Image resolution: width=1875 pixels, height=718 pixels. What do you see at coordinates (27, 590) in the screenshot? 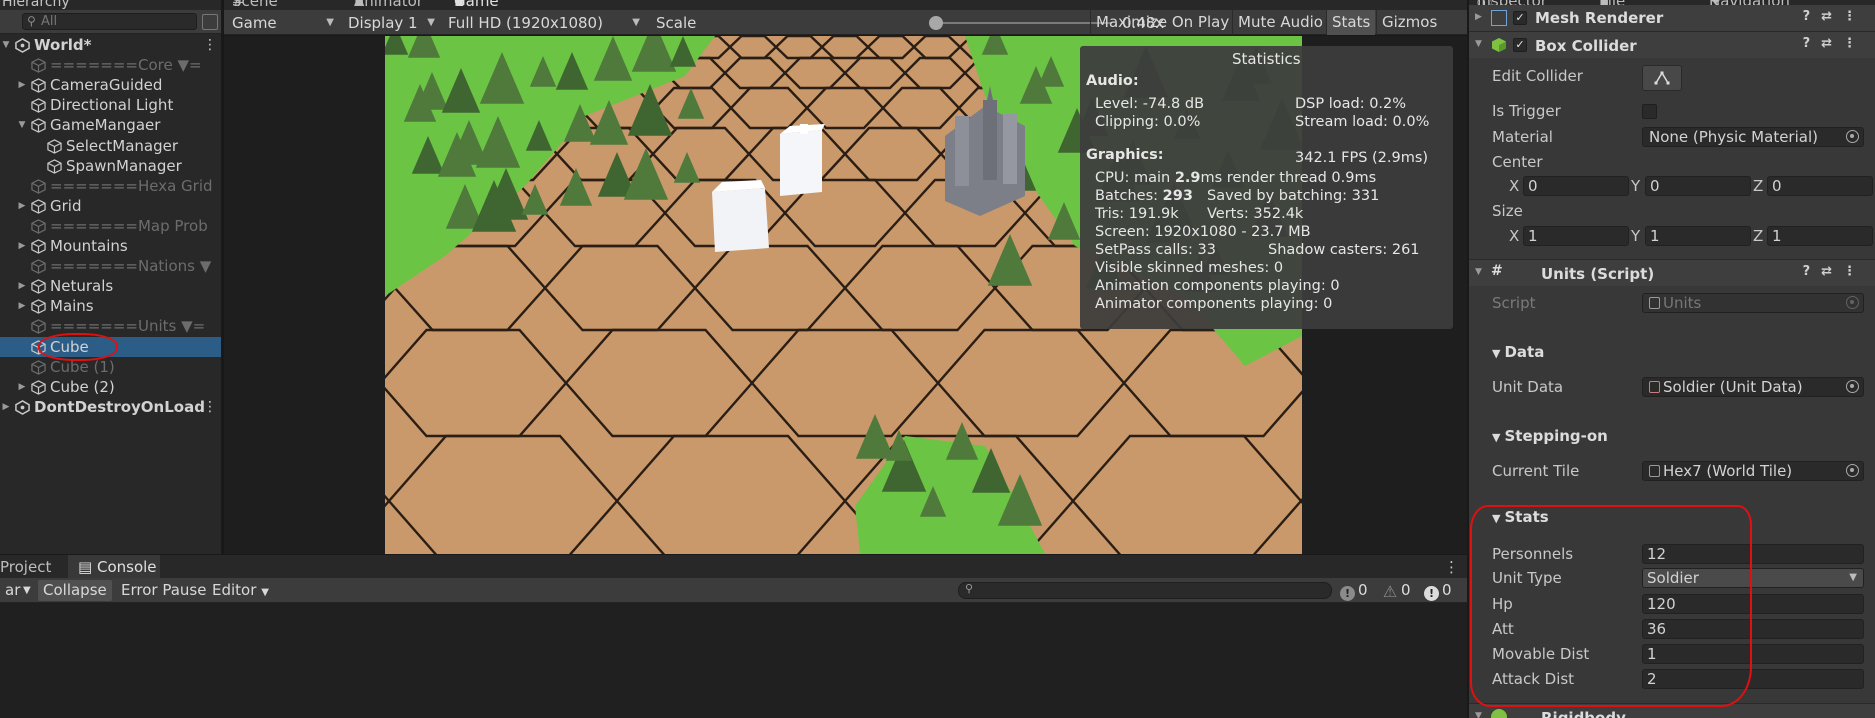
I see `clear-options-caret-icon: ▼` at bounding box center [27, 590].